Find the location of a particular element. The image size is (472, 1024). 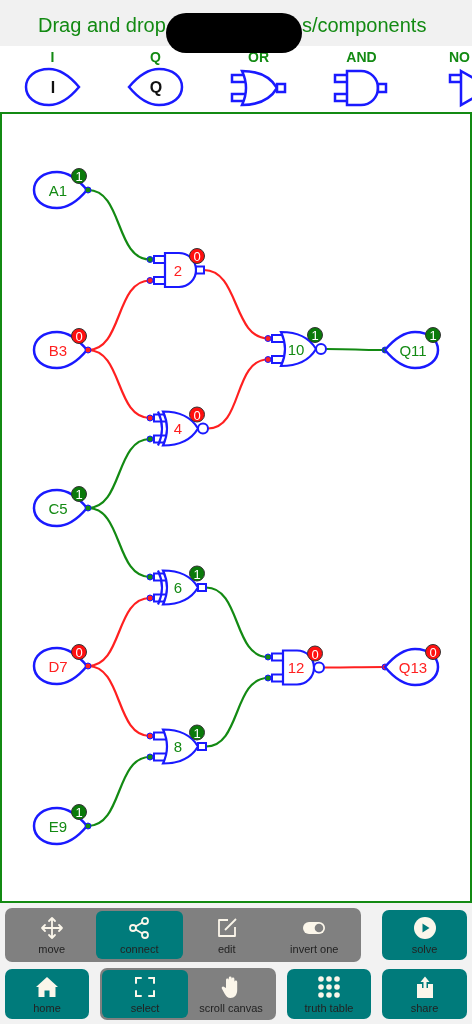

move-mode-button: move is located at coordinates (52, 935).